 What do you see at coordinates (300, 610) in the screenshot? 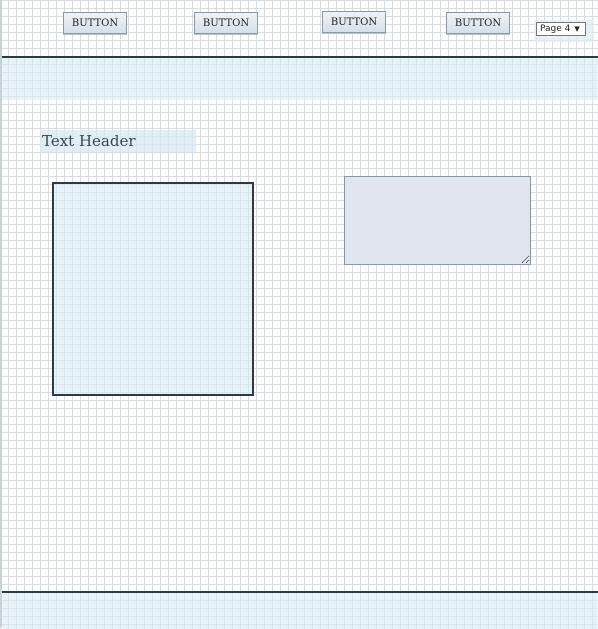
I see `footer-band` at bounding box center [300, 610].